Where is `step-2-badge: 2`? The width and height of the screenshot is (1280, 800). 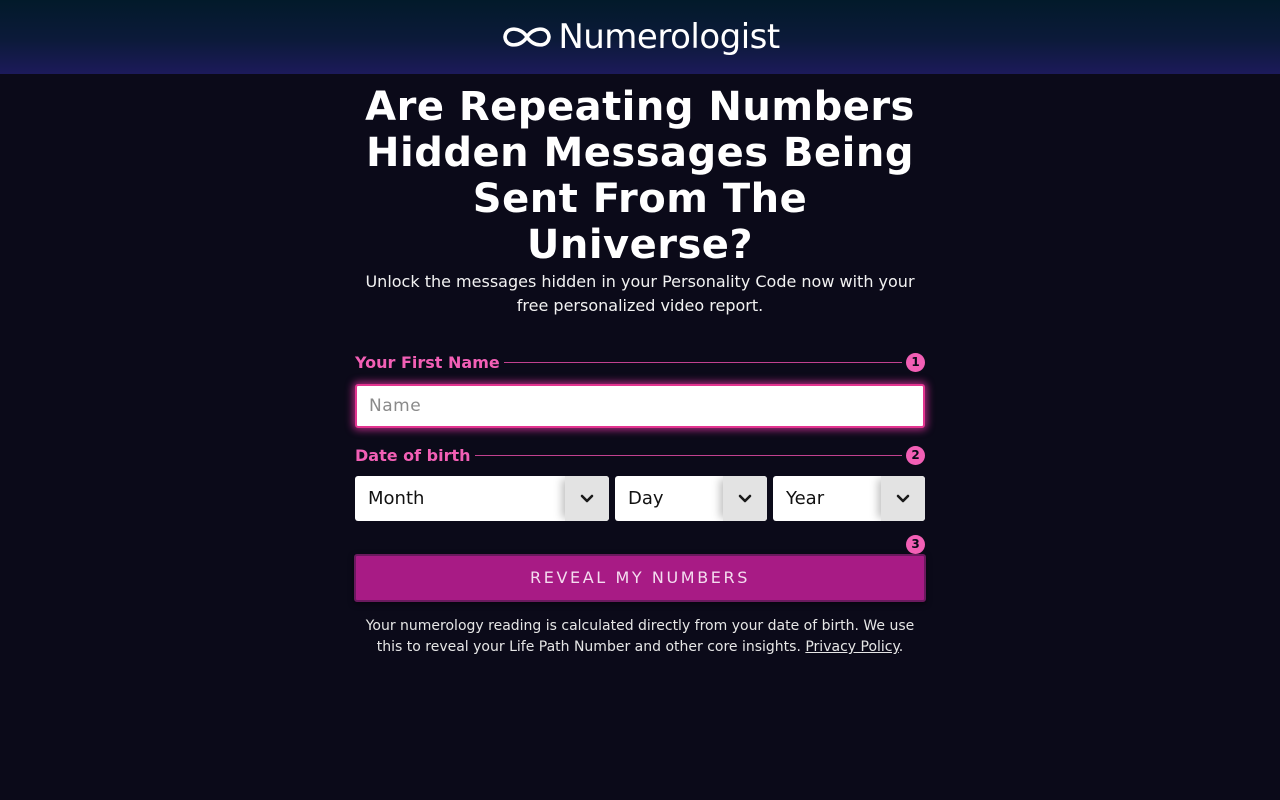 step-2-badge: 2 is located at coordinates (915, 455).